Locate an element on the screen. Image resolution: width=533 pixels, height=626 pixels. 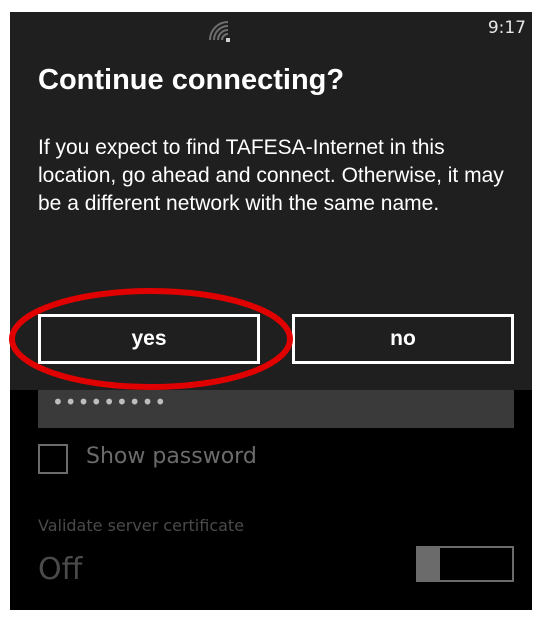
validate-certificate-value: Off is located at coordinates (60, 569).